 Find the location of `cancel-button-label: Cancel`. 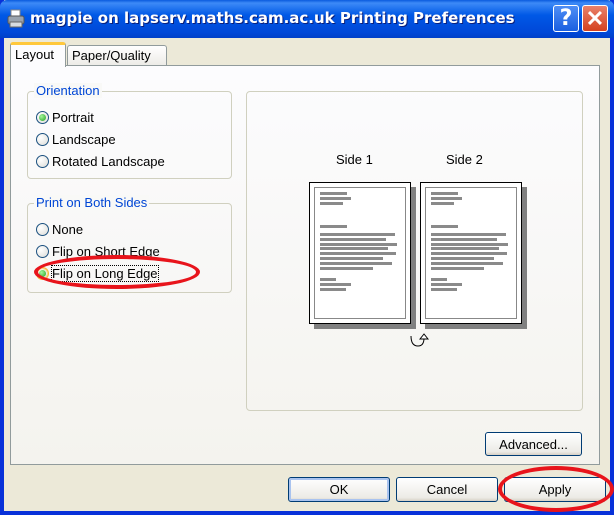

cancel-button-label: Cancel is located at coordinates (447, 489).